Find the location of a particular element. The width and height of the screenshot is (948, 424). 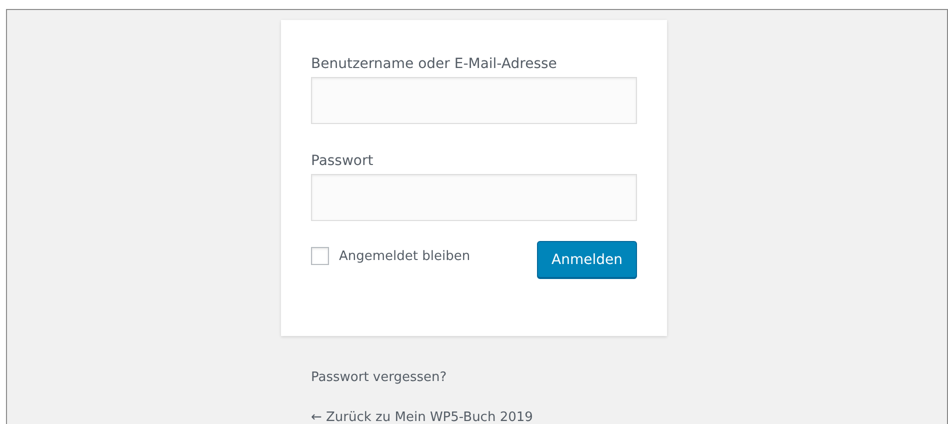

text-link: Passwort vergessen? is located at coordinates (629, 377).